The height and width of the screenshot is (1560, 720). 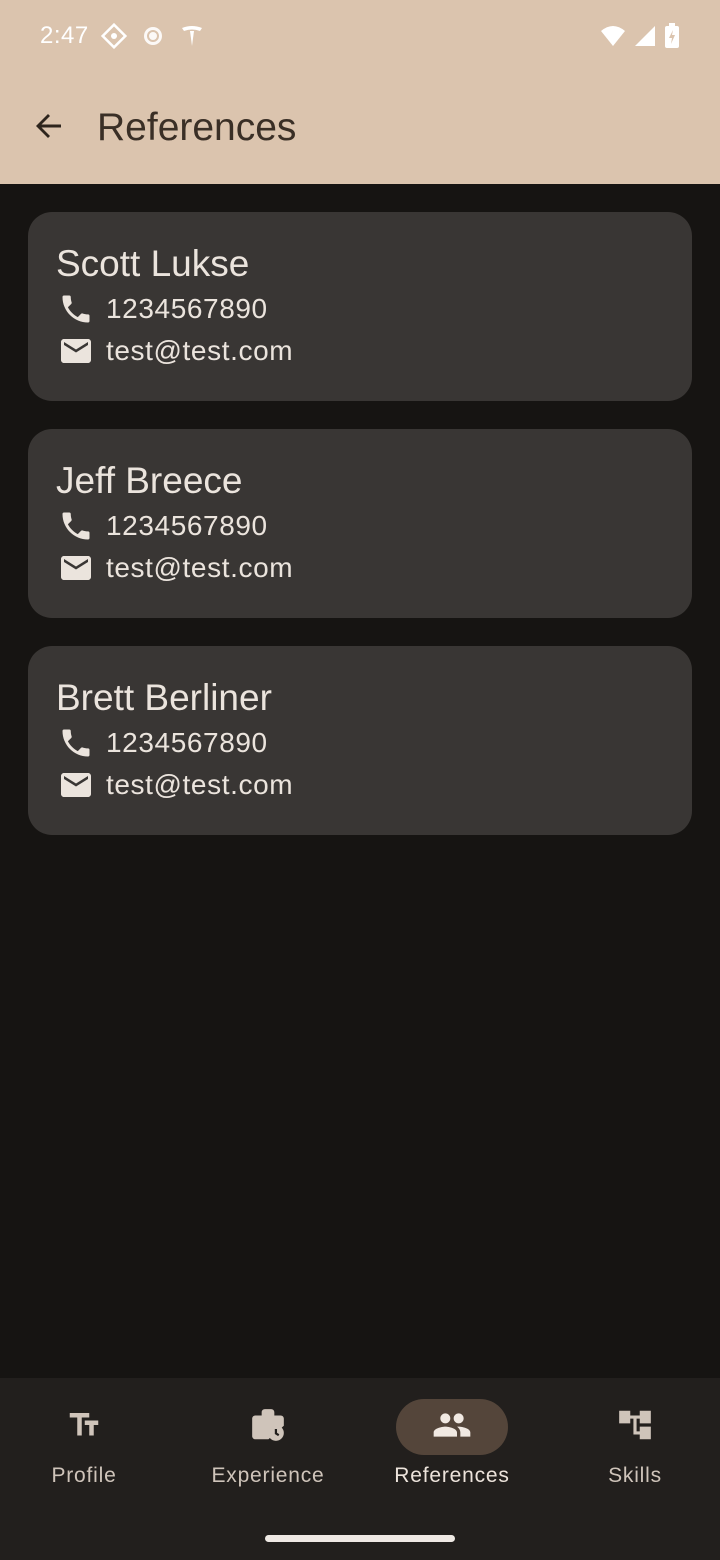 What do you see at coordinates (84, 1475) in the screenshot?
I see `nav-label: Profile` at bounding box center [84, 1475].